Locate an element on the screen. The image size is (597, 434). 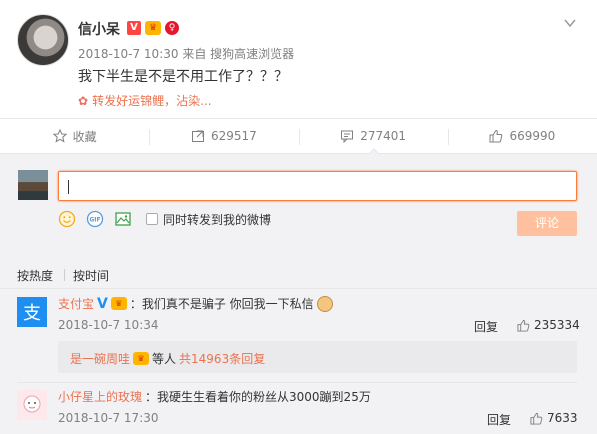
blue-verified-icon: V is located at coordinates (102, 304).